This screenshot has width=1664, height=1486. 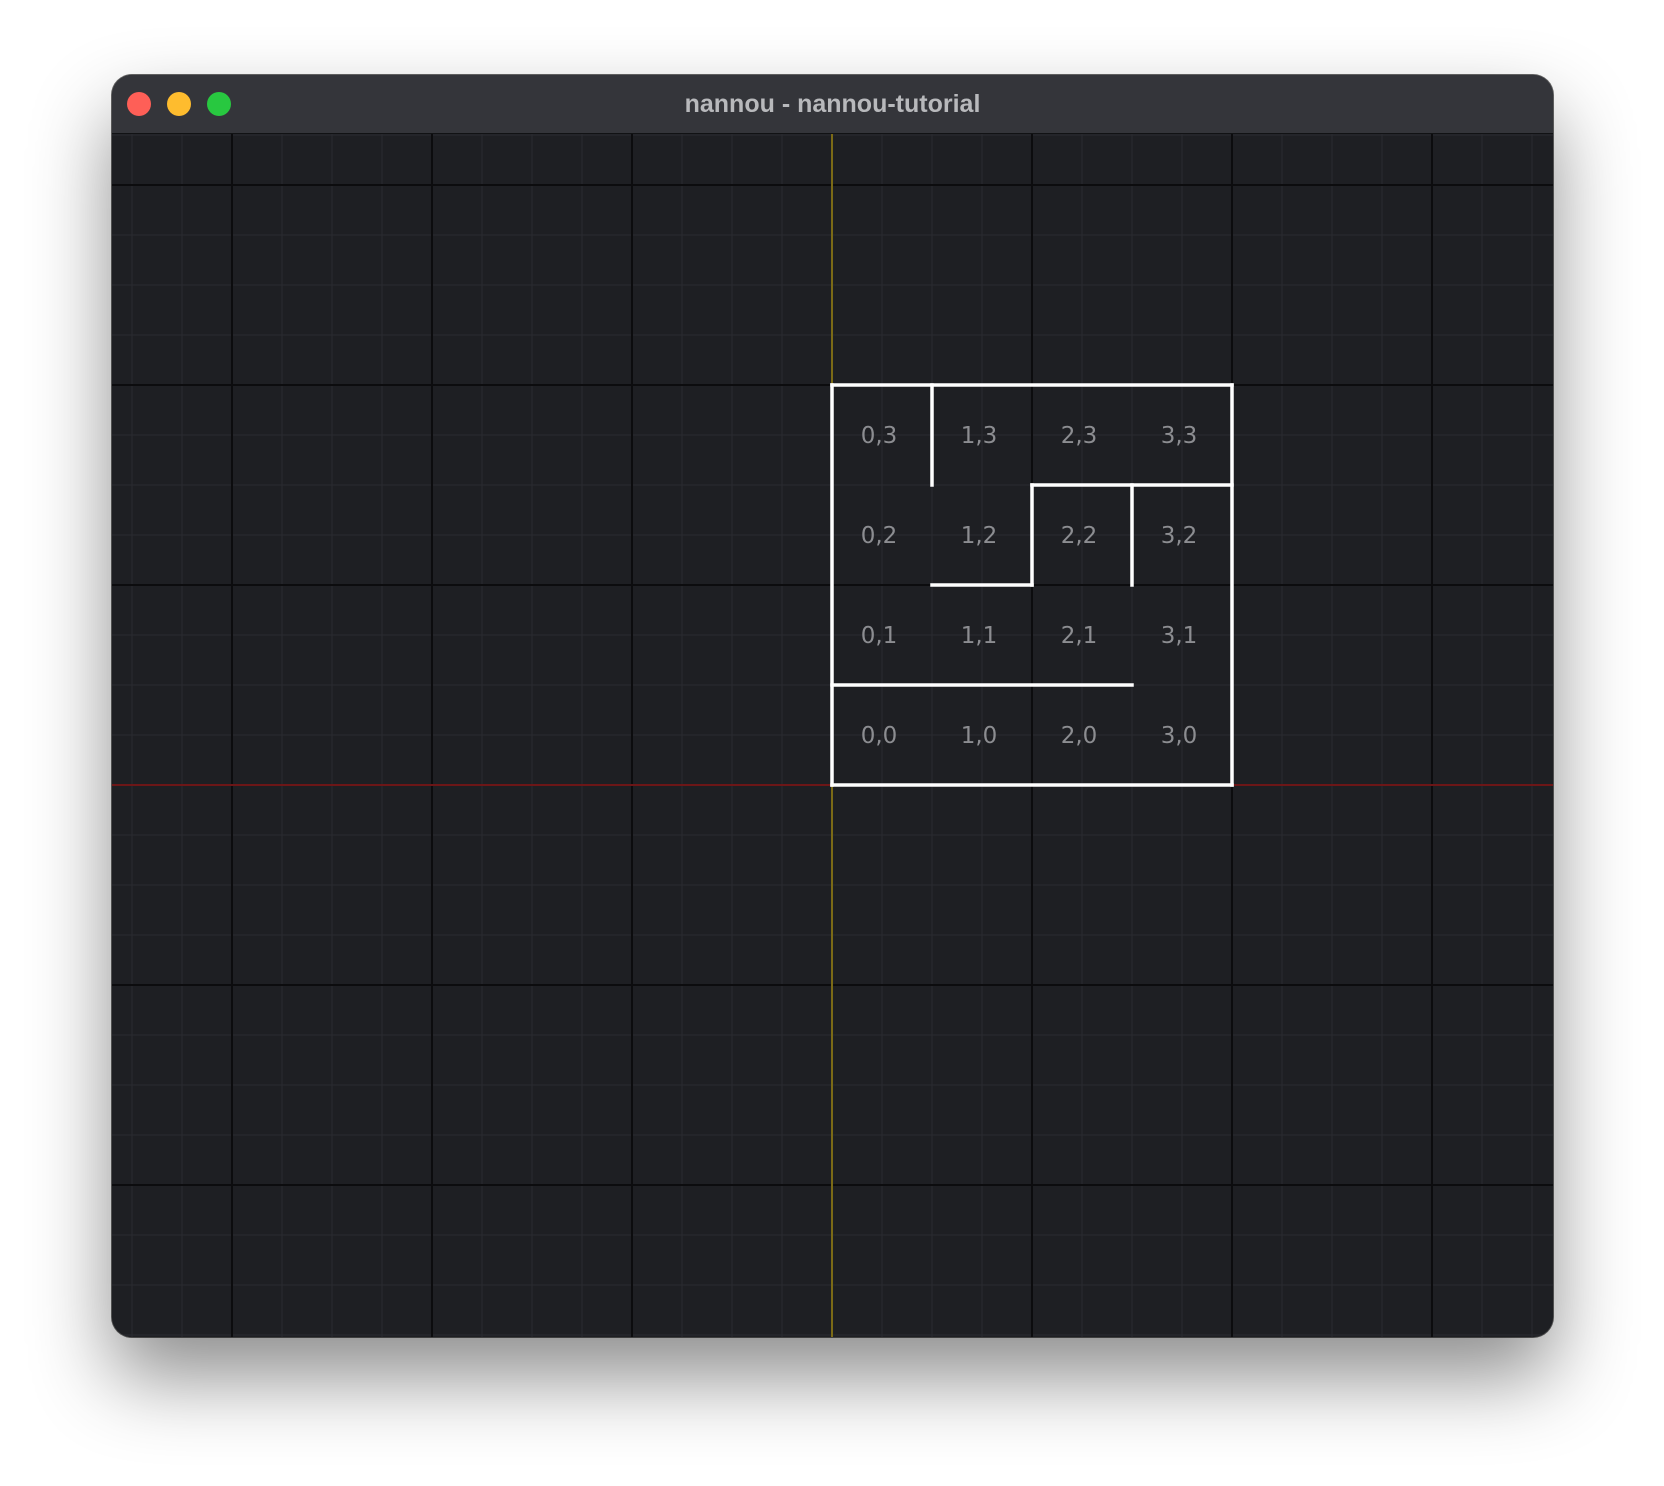 I want to click on cell-label: 2,0, so click(x=1079, y=736).